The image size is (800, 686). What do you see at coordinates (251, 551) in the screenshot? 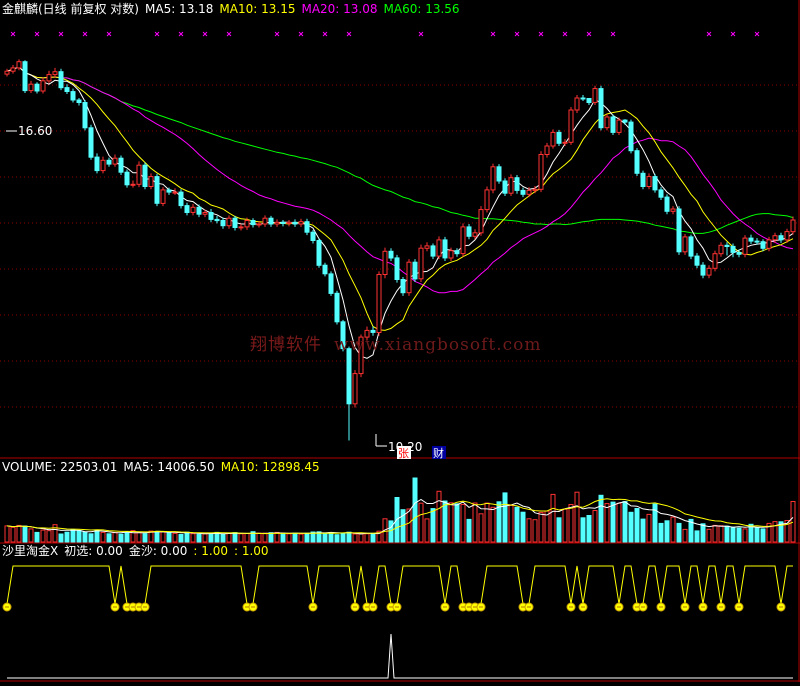
I see `indicator-value-4: : 1.00` at bounding box center [251, 551].